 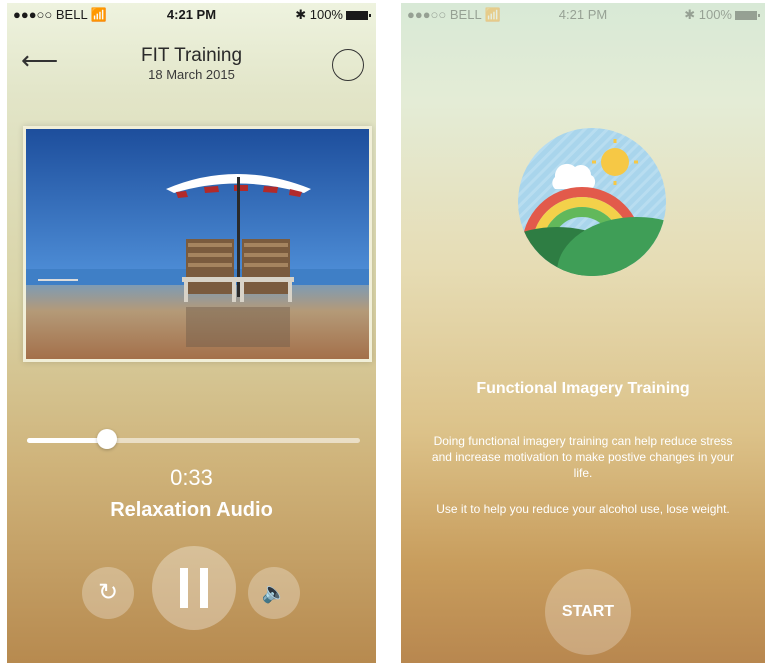 I want to click on page-date: 18 March 2015, so click(x=191, y=74).